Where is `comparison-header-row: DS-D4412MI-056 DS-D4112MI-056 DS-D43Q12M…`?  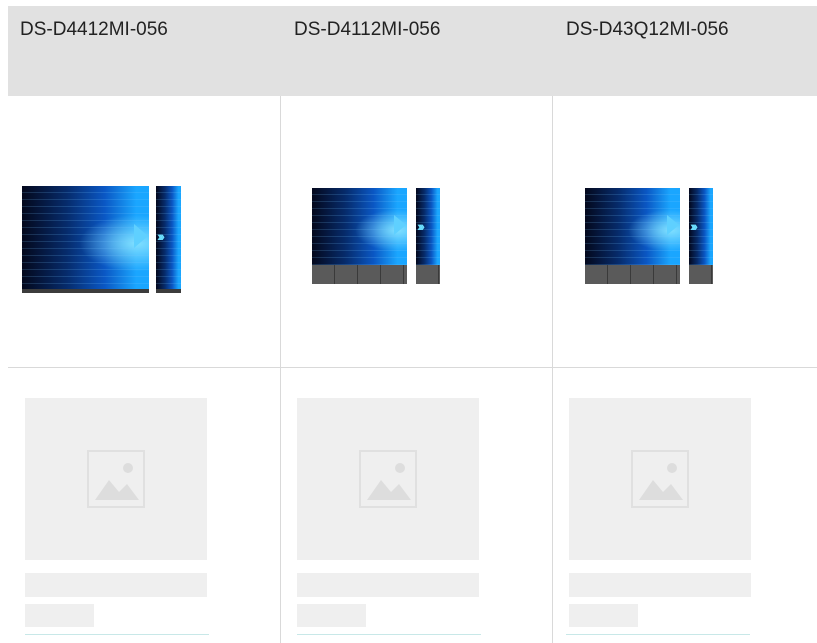
comparison-header-row: DS-D4412MI-056 DS-D4112MI-056 DS-D43Q12M… is located at coordinates (412, 51).